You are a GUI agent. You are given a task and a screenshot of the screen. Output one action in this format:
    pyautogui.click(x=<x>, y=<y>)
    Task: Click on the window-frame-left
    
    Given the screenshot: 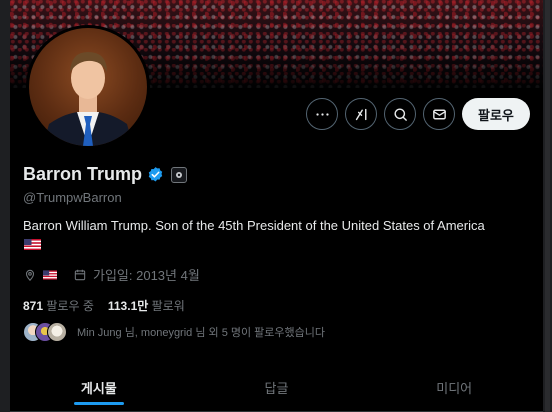 What is the action you would take?
    pyautogui.click(x=5, y=206)
    